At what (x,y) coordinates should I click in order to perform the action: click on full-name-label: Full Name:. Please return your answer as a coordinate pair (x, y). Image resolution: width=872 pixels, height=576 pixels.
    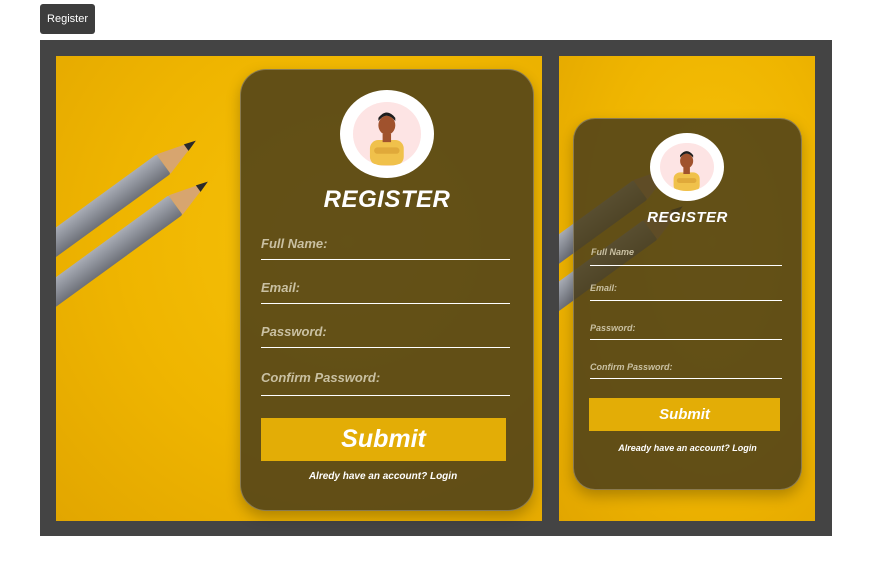
    Looking at the image, I should click on (294, 243).